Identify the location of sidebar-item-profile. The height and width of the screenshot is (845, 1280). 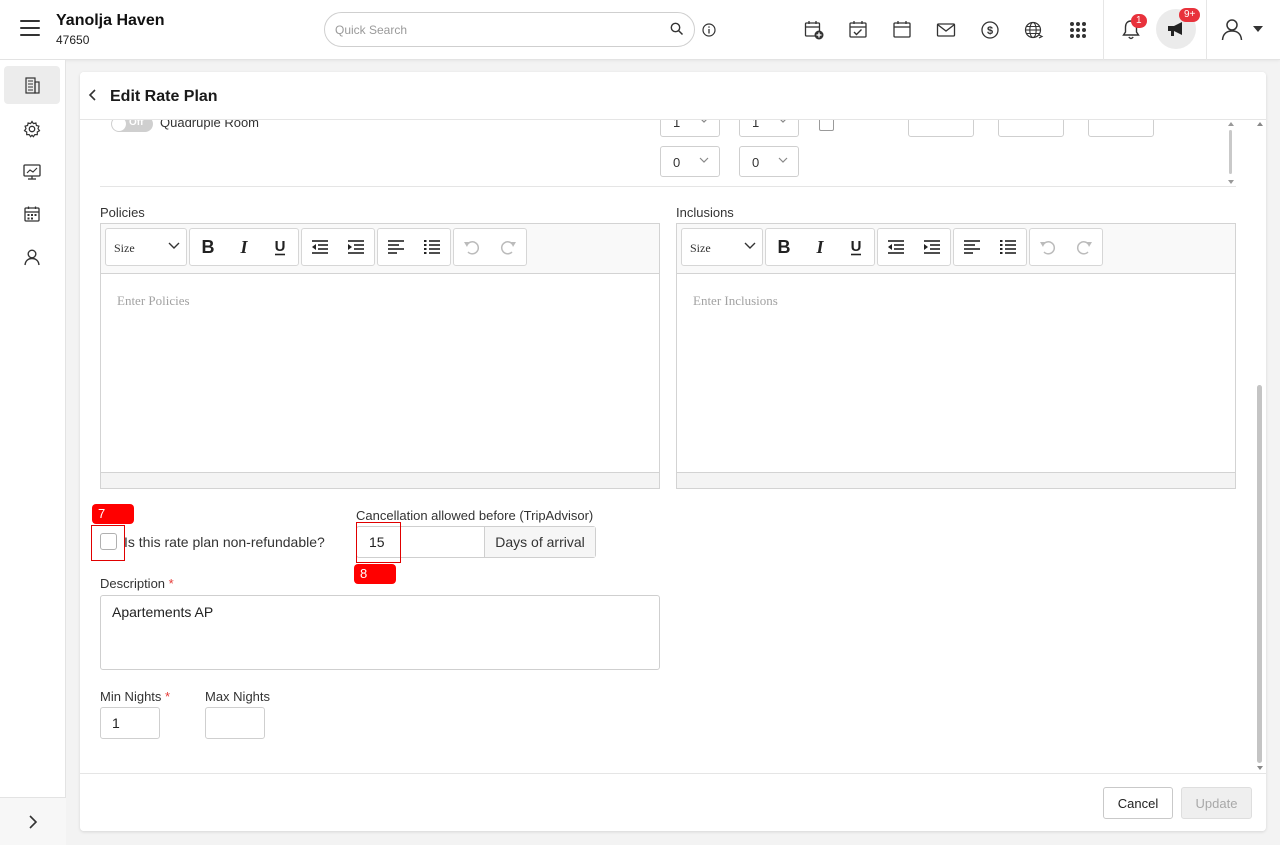
(32, 257).